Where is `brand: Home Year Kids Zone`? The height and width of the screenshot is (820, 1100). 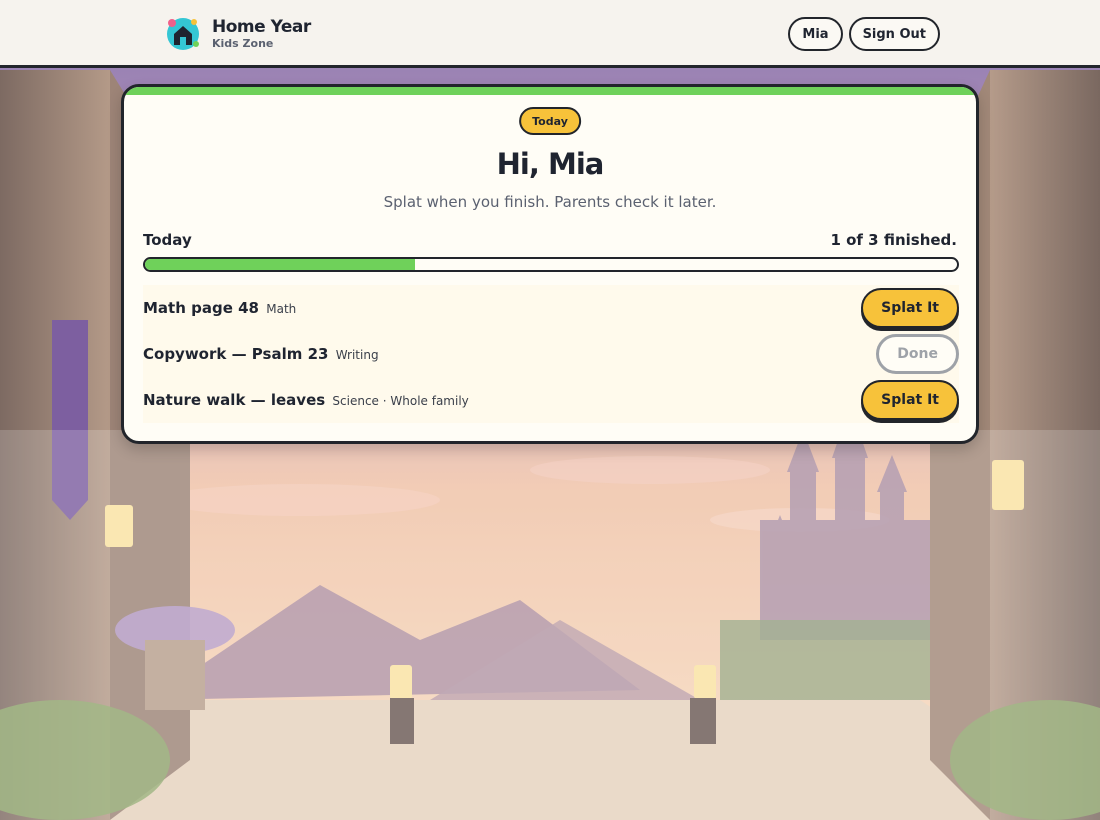 brand: Home Year Kids Zone is located at coordinates (237, 33).